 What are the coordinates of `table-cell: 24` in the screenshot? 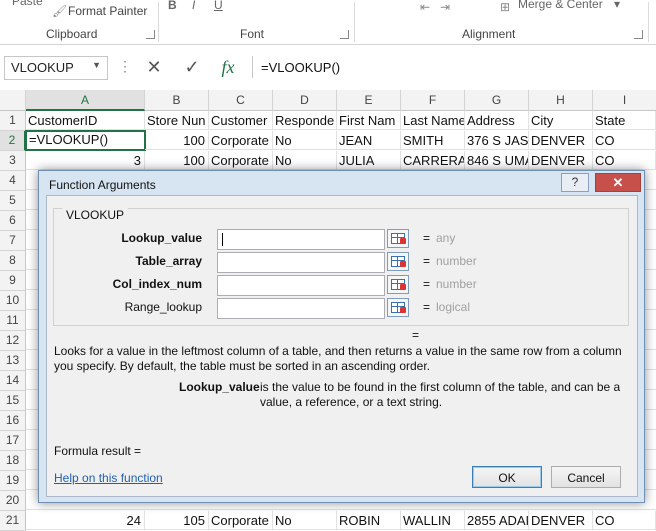 It's located at (85, 520).